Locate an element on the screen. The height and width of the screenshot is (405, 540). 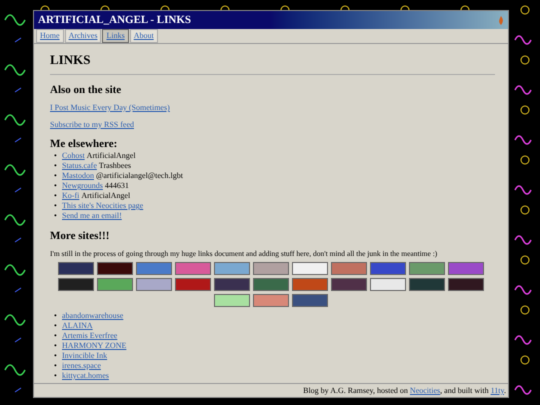
profile-link: This site's Neocities page is located at coordinates (103, 206).